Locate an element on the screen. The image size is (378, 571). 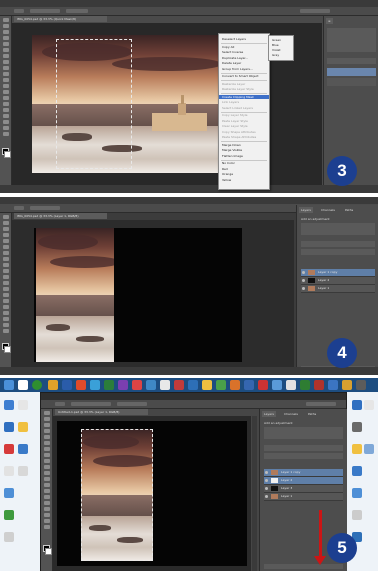
tab-layers: Layers is located at coordinates (306, 210).